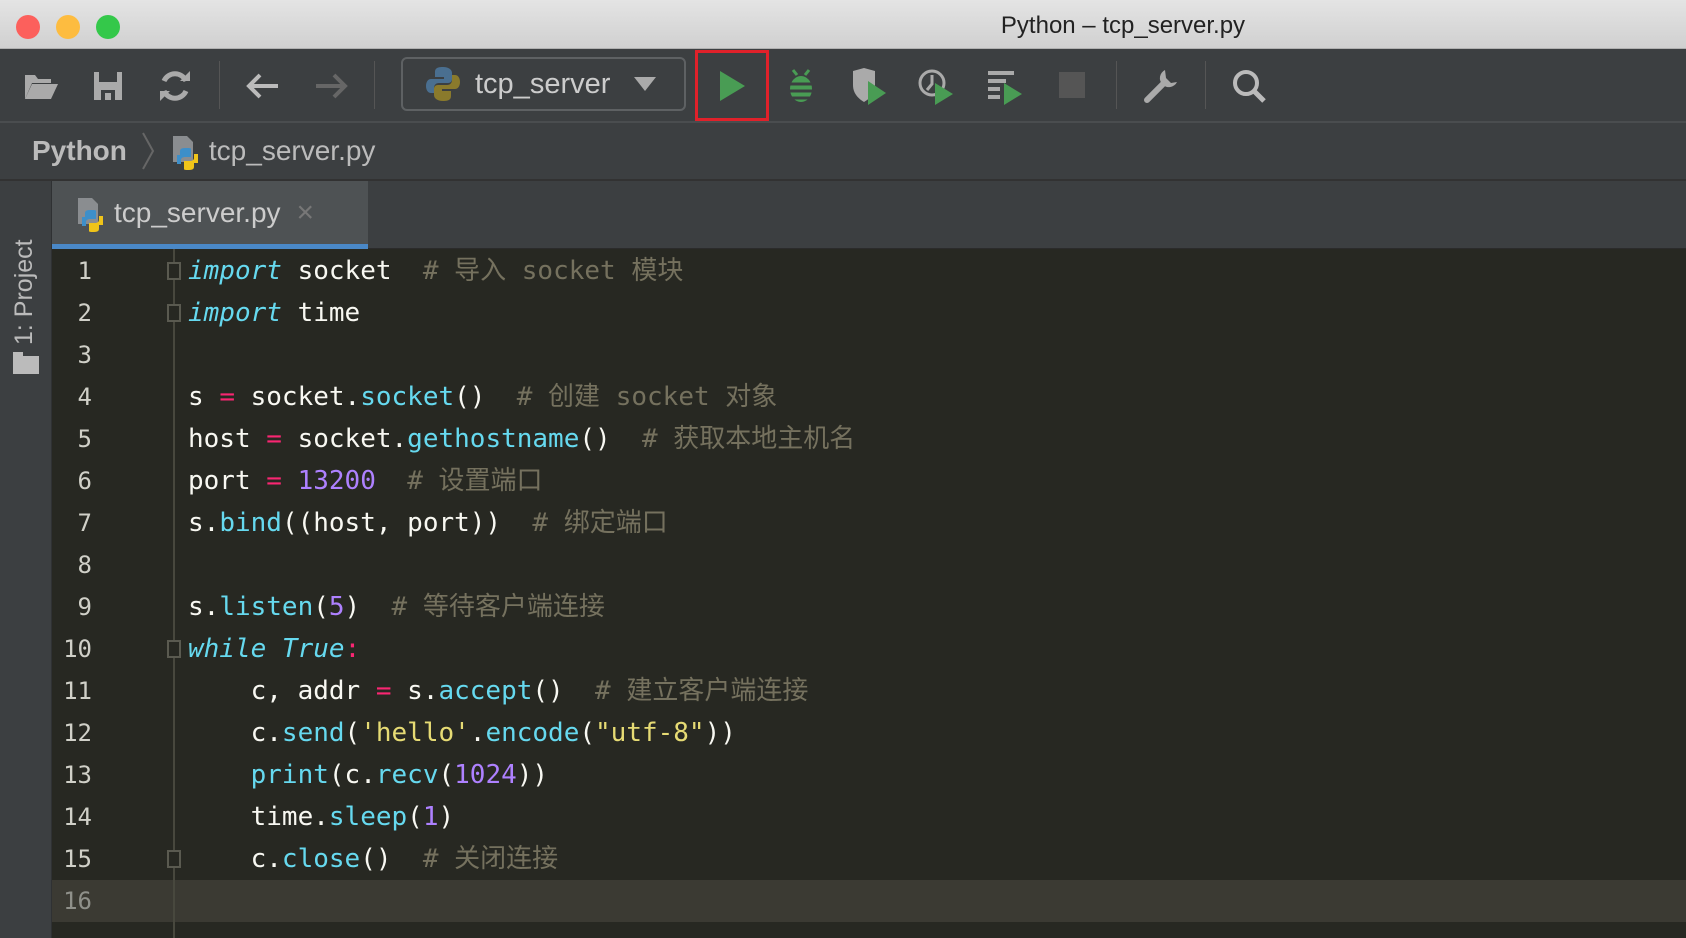 This screenshot has height=938, width=1686. Describe the element at coordinates (843, 24) in the screenshot. I see `title-bar: Python – tcp_server.py` at that location.